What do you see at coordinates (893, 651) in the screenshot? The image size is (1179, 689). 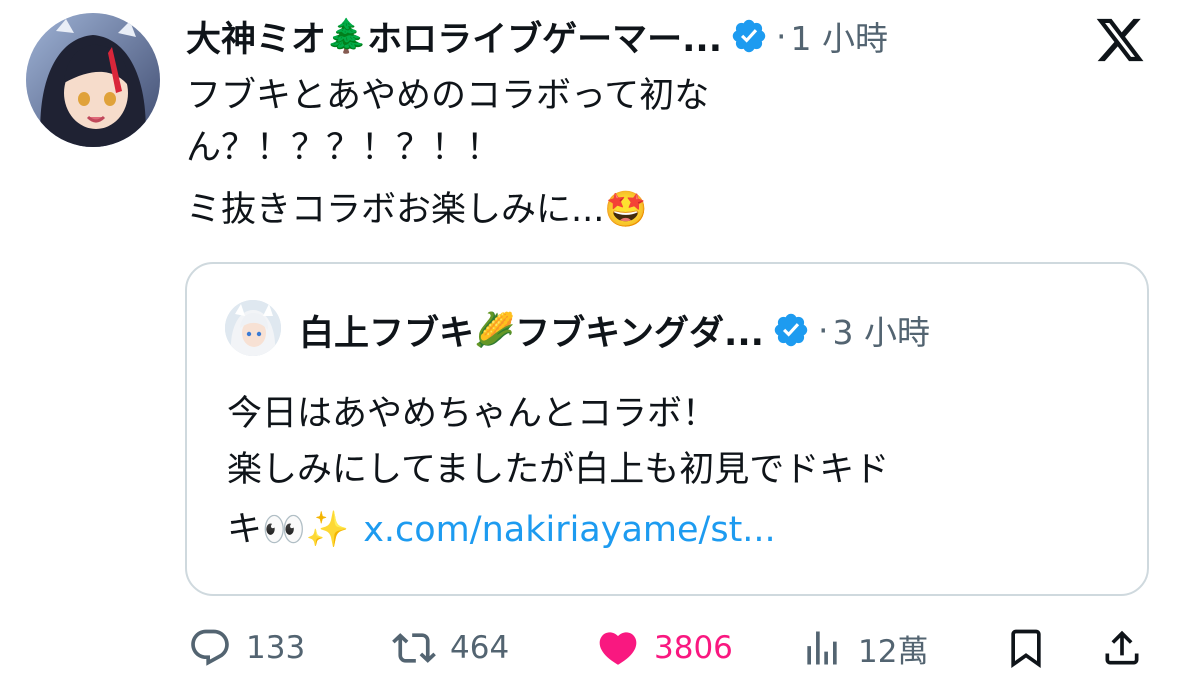 I see `views-count: 12萬` at bounding box center [893, 651].